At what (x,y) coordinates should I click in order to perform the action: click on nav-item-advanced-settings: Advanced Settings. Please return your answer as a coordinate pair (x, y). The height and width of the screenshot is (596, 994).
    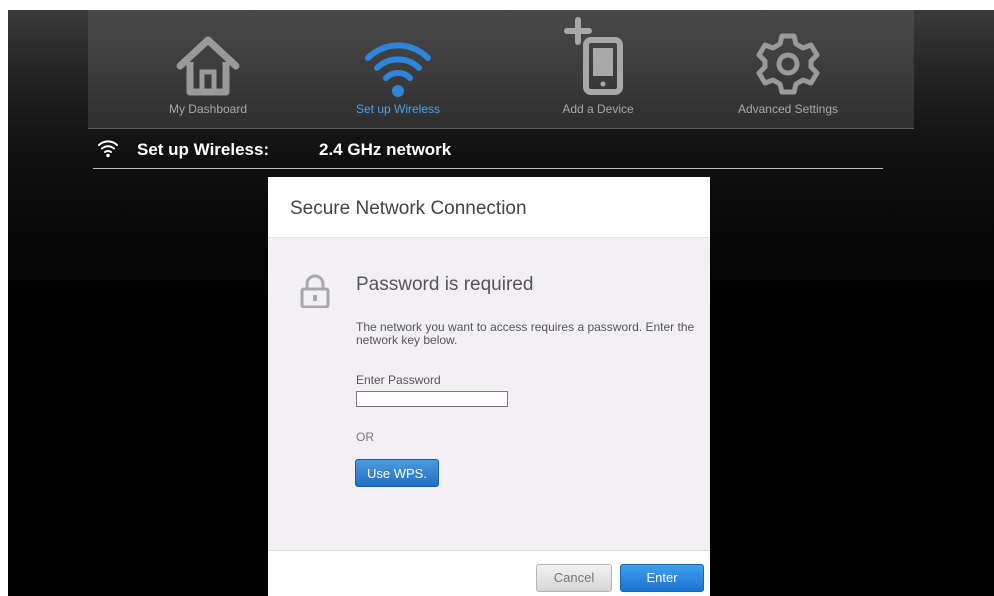
    Looking at the image, I should click on (788, 69).